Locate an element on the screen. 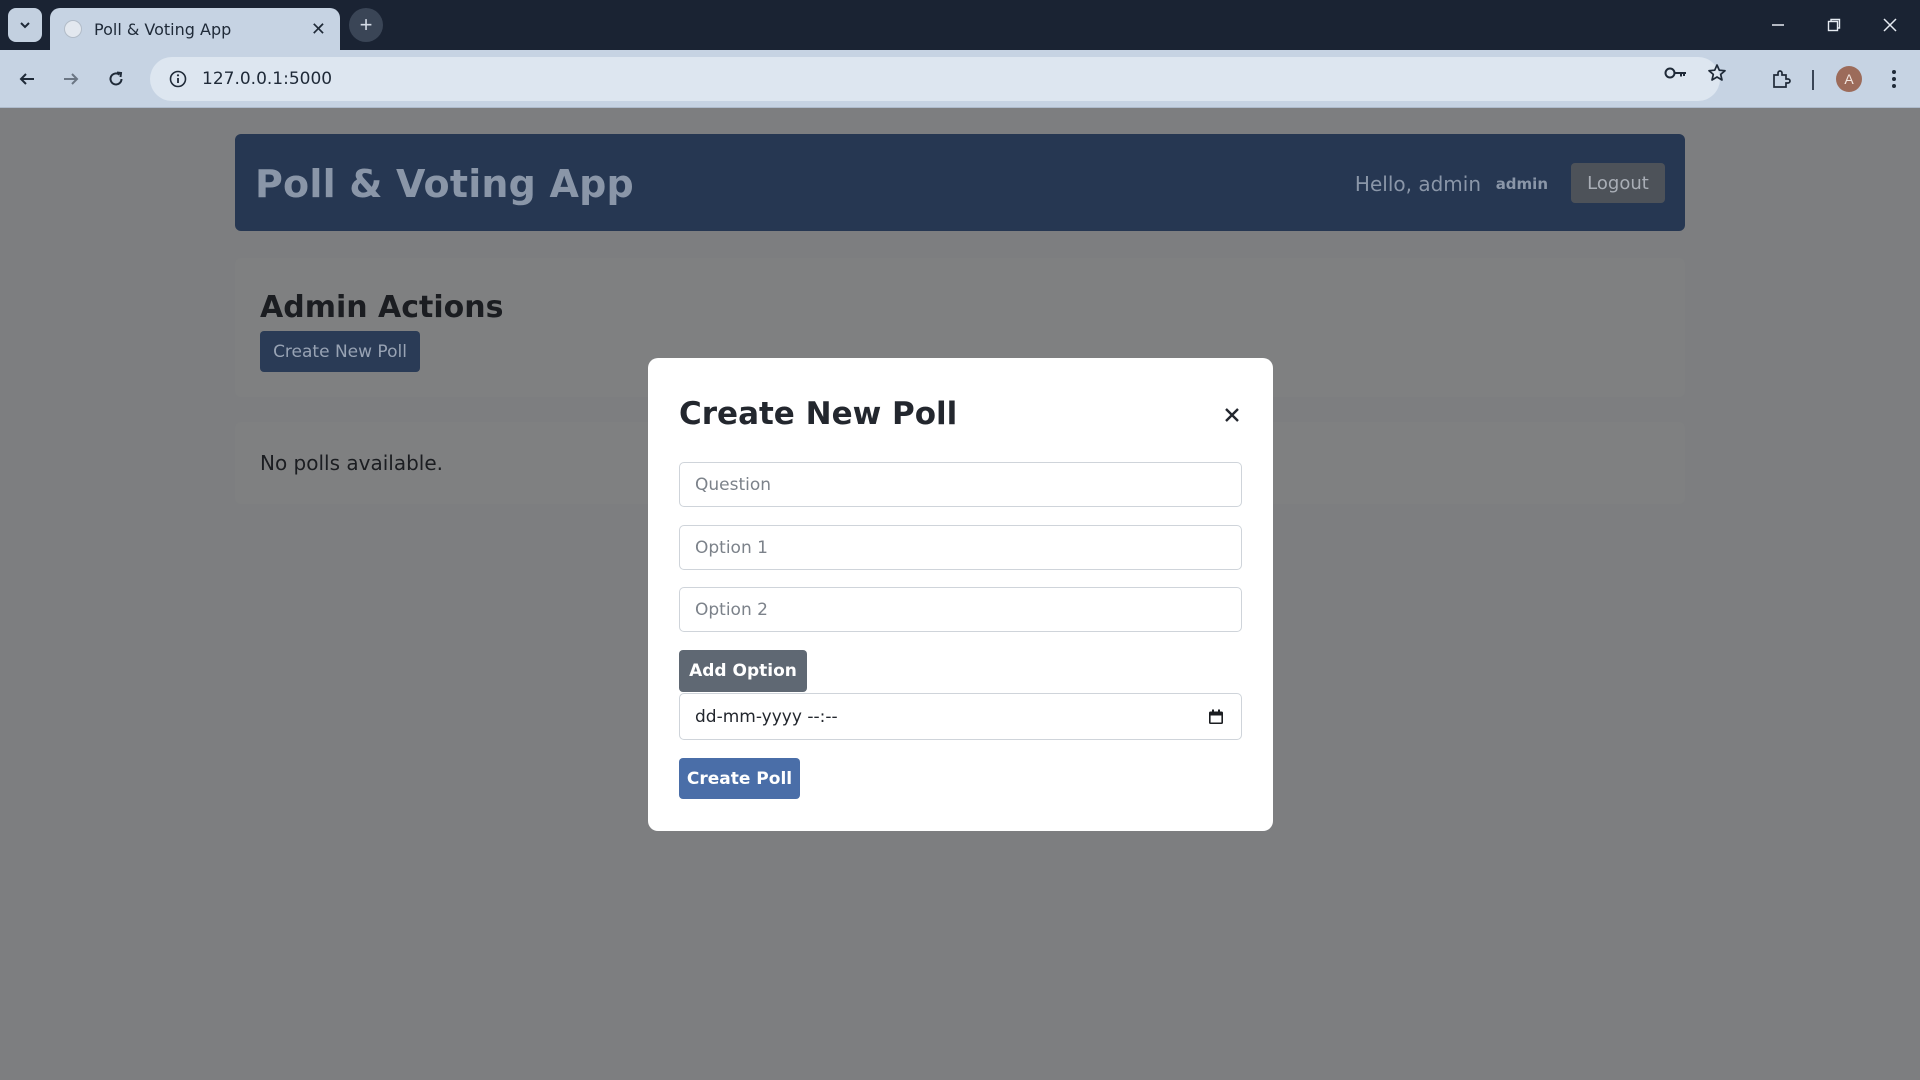 The width and height of the screenshot is (1920, 1080). reload-button is located at coordinates (116, 79).